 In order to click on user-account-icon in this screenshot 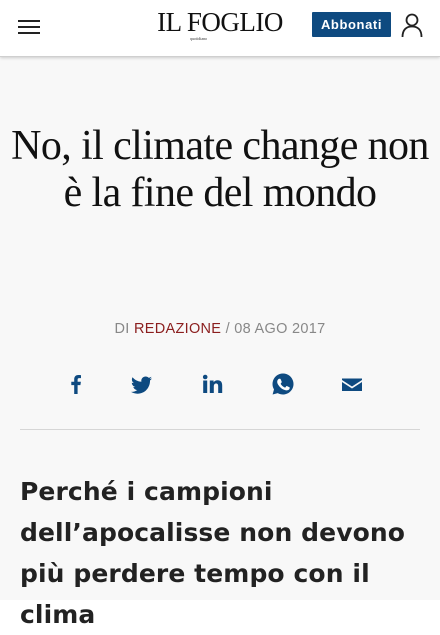, I will do `click(412, 25)`.